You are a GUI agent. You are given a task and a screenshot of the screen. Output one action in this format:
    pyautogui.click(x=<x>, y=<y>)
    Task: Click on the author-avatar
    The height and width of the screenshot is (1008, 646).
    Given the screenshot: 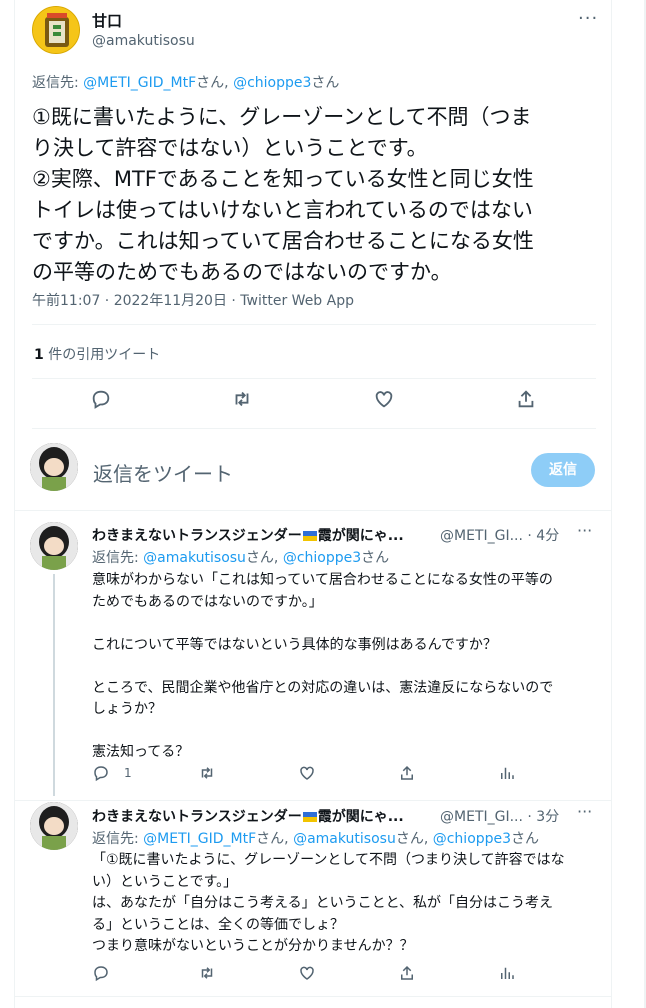 What is the action you would take?
    pyautogui.click(x=56, y=30)
    